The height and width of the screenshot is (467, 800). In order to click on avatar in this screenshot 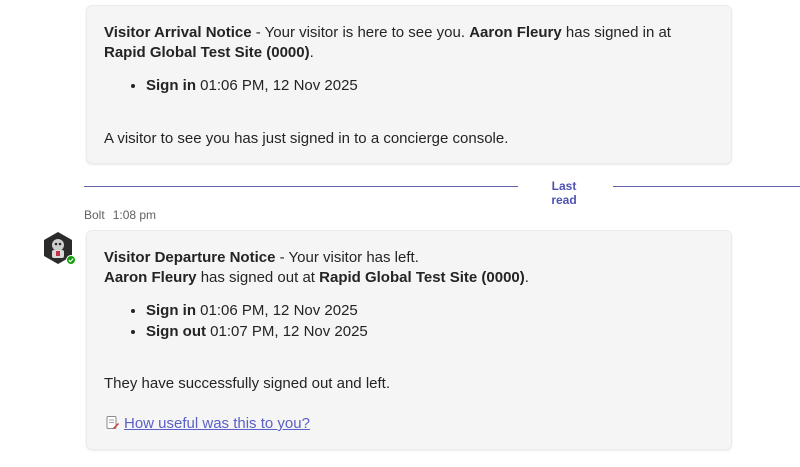, I will do `click(58, 248)`.